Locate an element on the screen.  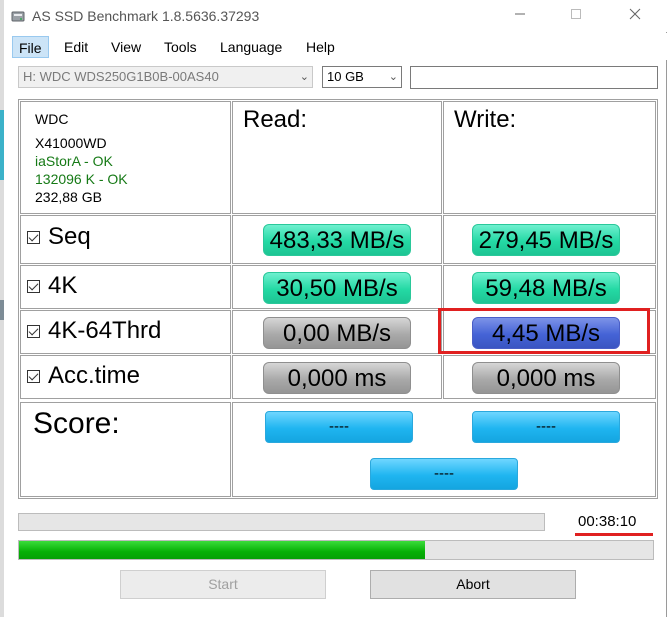
4k64-read-value: 0,00 MB/s is located at coordinates (337, 333).